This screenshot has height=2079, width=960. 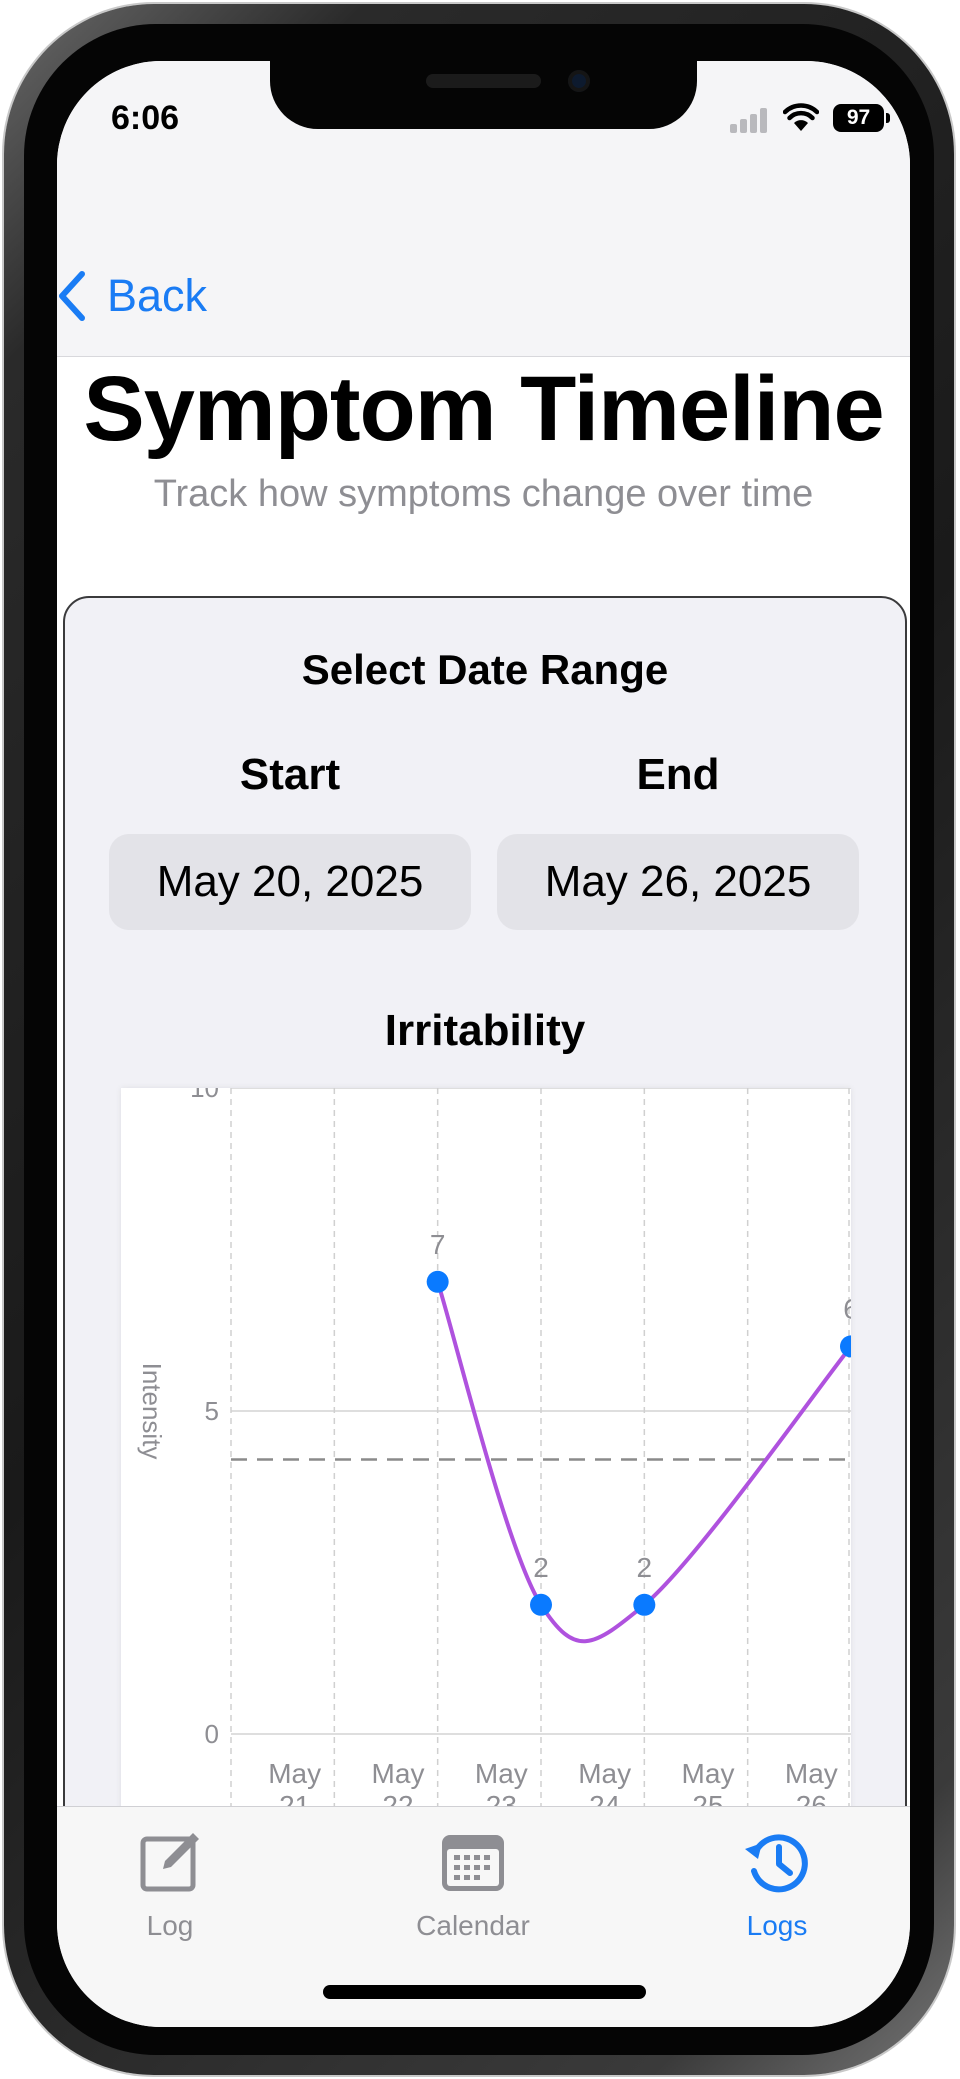 I want to click on wifi-icon, so click(x=801, y=117).